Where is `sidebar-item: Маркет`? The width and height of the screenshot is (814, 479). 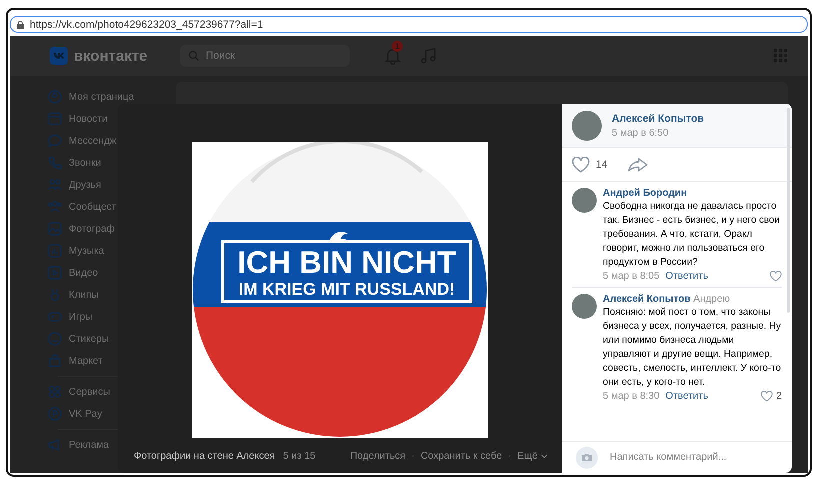 sidebar-item: Маркет is located at coordinates (75, 361).